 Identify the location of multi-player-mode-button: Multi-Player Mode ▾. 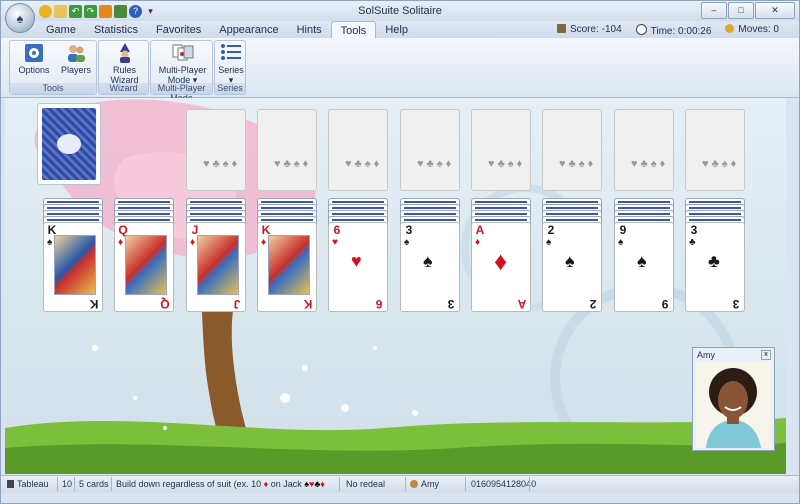
(182, 64).